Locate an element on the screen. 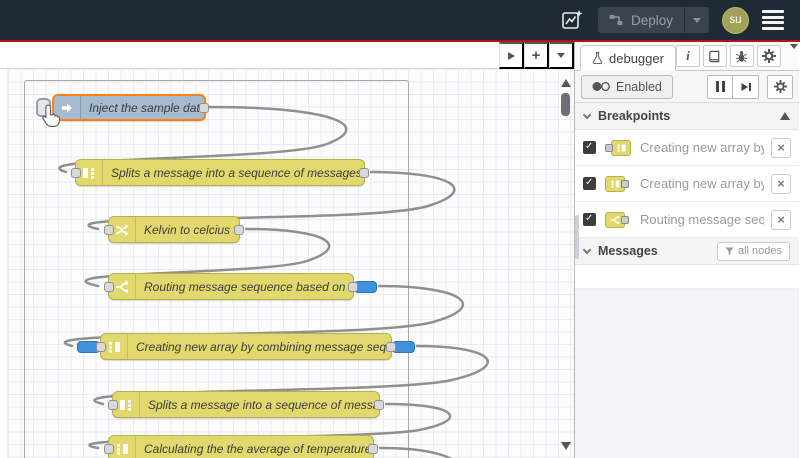 Image resolution: width=800 pixels, height=458 pixels. node-change: Kelvin to celcius is located at coordinates (174, 229).